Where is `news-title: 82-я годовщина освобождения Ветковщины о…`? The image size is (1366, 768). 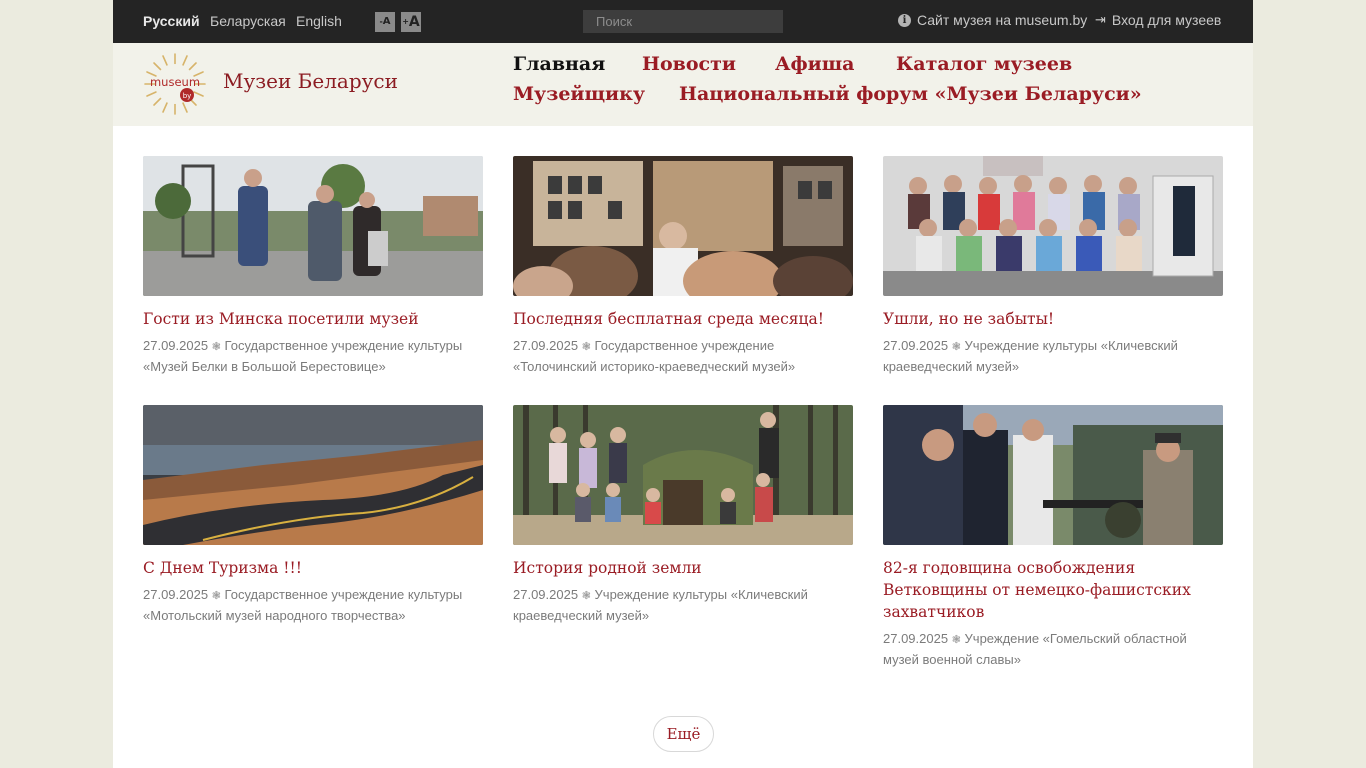 news-title: 82-я годовщина освобождения Ветковщины о… is located at coordinates (1053, 590).